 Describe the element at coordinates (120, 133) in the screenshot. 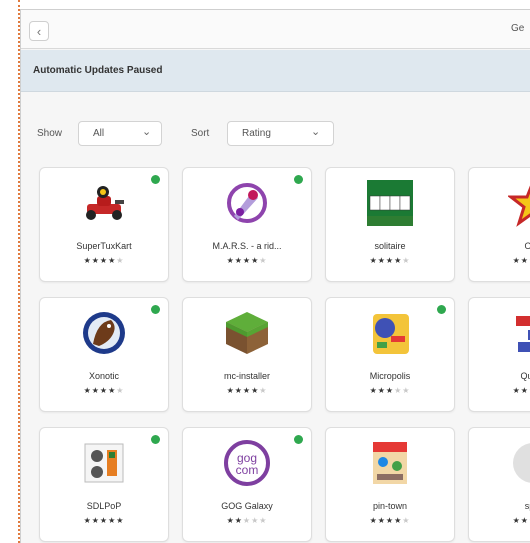

I see `show-select: All ⌄` at that location.